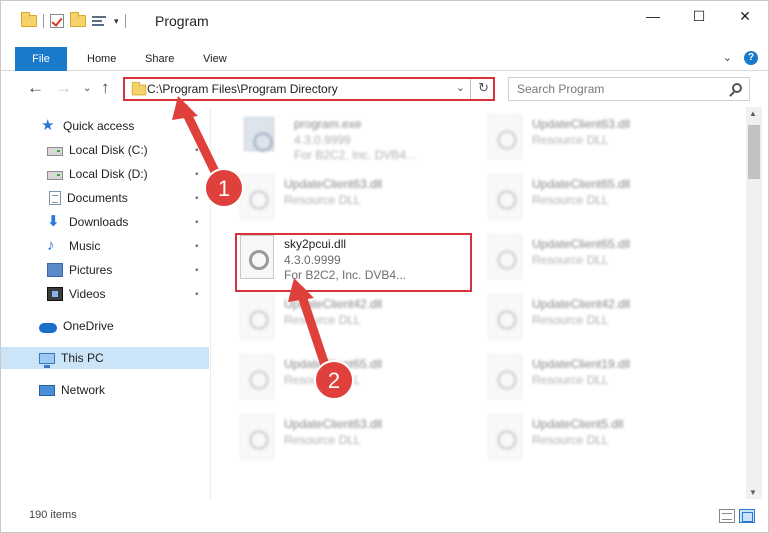 This screenshot has height=533, width=769. Describe the element at coordinates (82, 358) in the screenshot. I see `sidebar-item-label: This PC` at that location.